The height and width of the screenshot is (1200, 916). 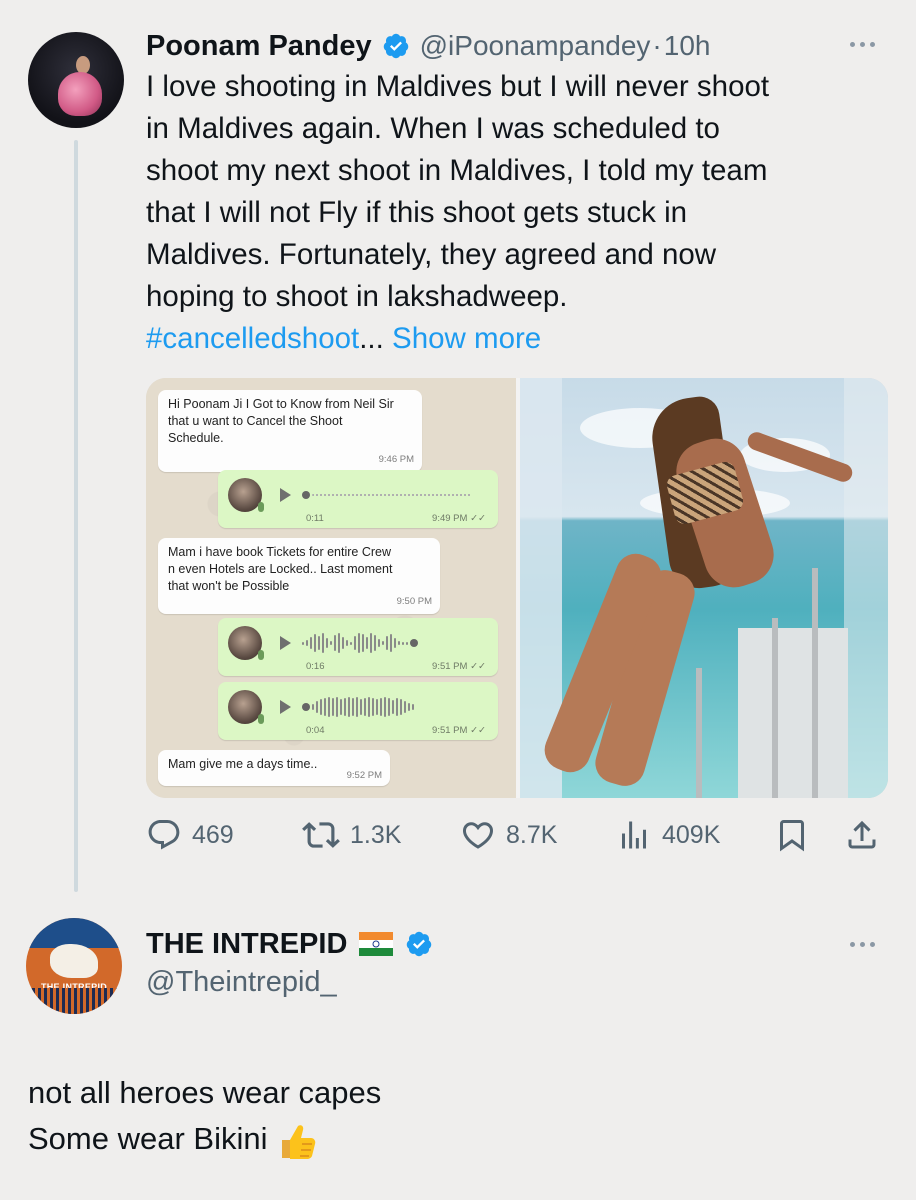 I want to click on avatar-figure-dress, so click(x=80, y=94).